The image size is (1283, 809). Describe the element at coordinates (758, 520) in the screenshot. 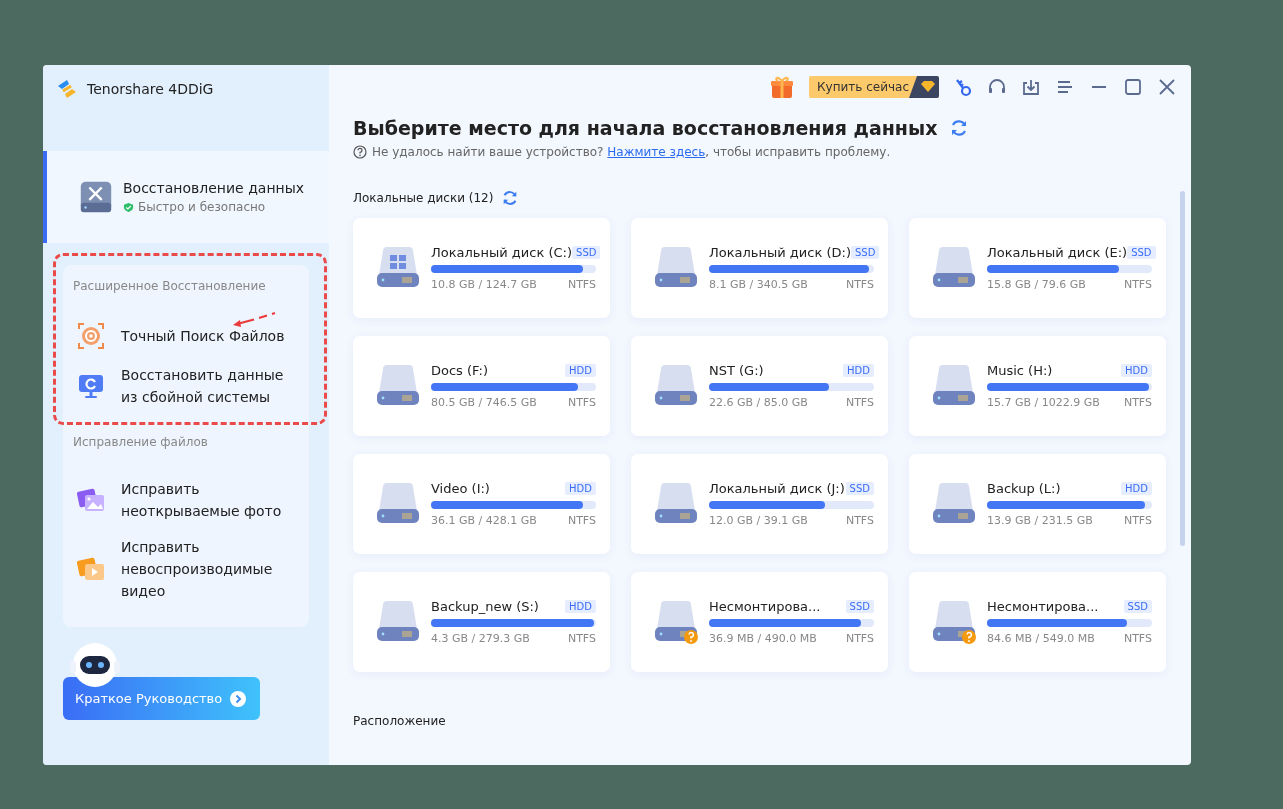

I see `drive-usage: 12.0 GB / 39.1 GB` at that location.